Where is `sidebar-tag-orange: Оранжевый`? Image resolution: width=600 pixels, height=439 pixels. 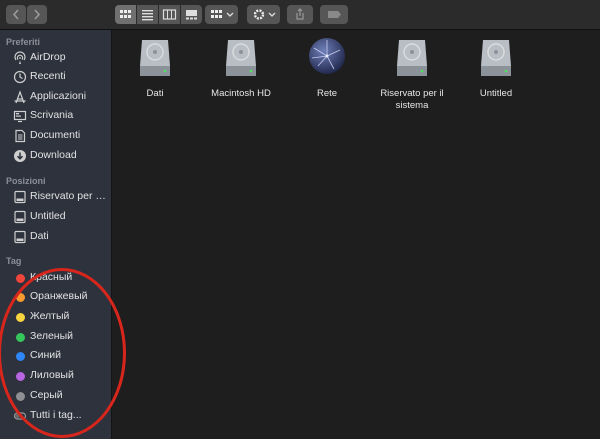 sidebar-tag-orange: Оранжевый is located at coordinates (55, 297).